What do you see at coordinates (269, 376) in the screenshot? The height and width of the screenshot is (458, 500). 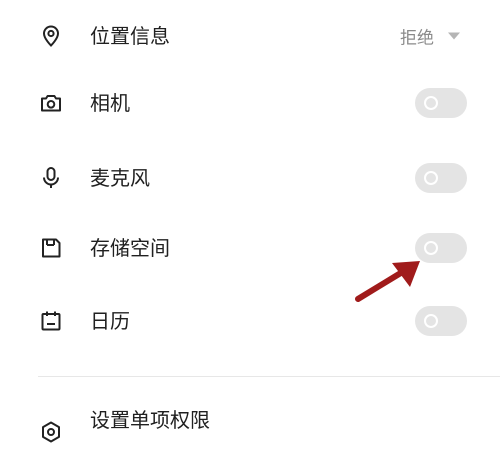 I see `section-divider` at bounding box center [269, 376].